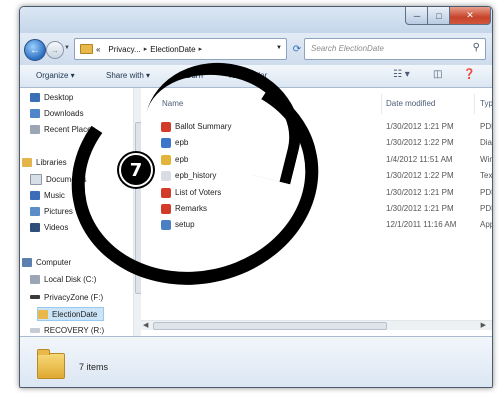  I want to click on sidebar-item-label: ElectionDate, so click(75, 314).